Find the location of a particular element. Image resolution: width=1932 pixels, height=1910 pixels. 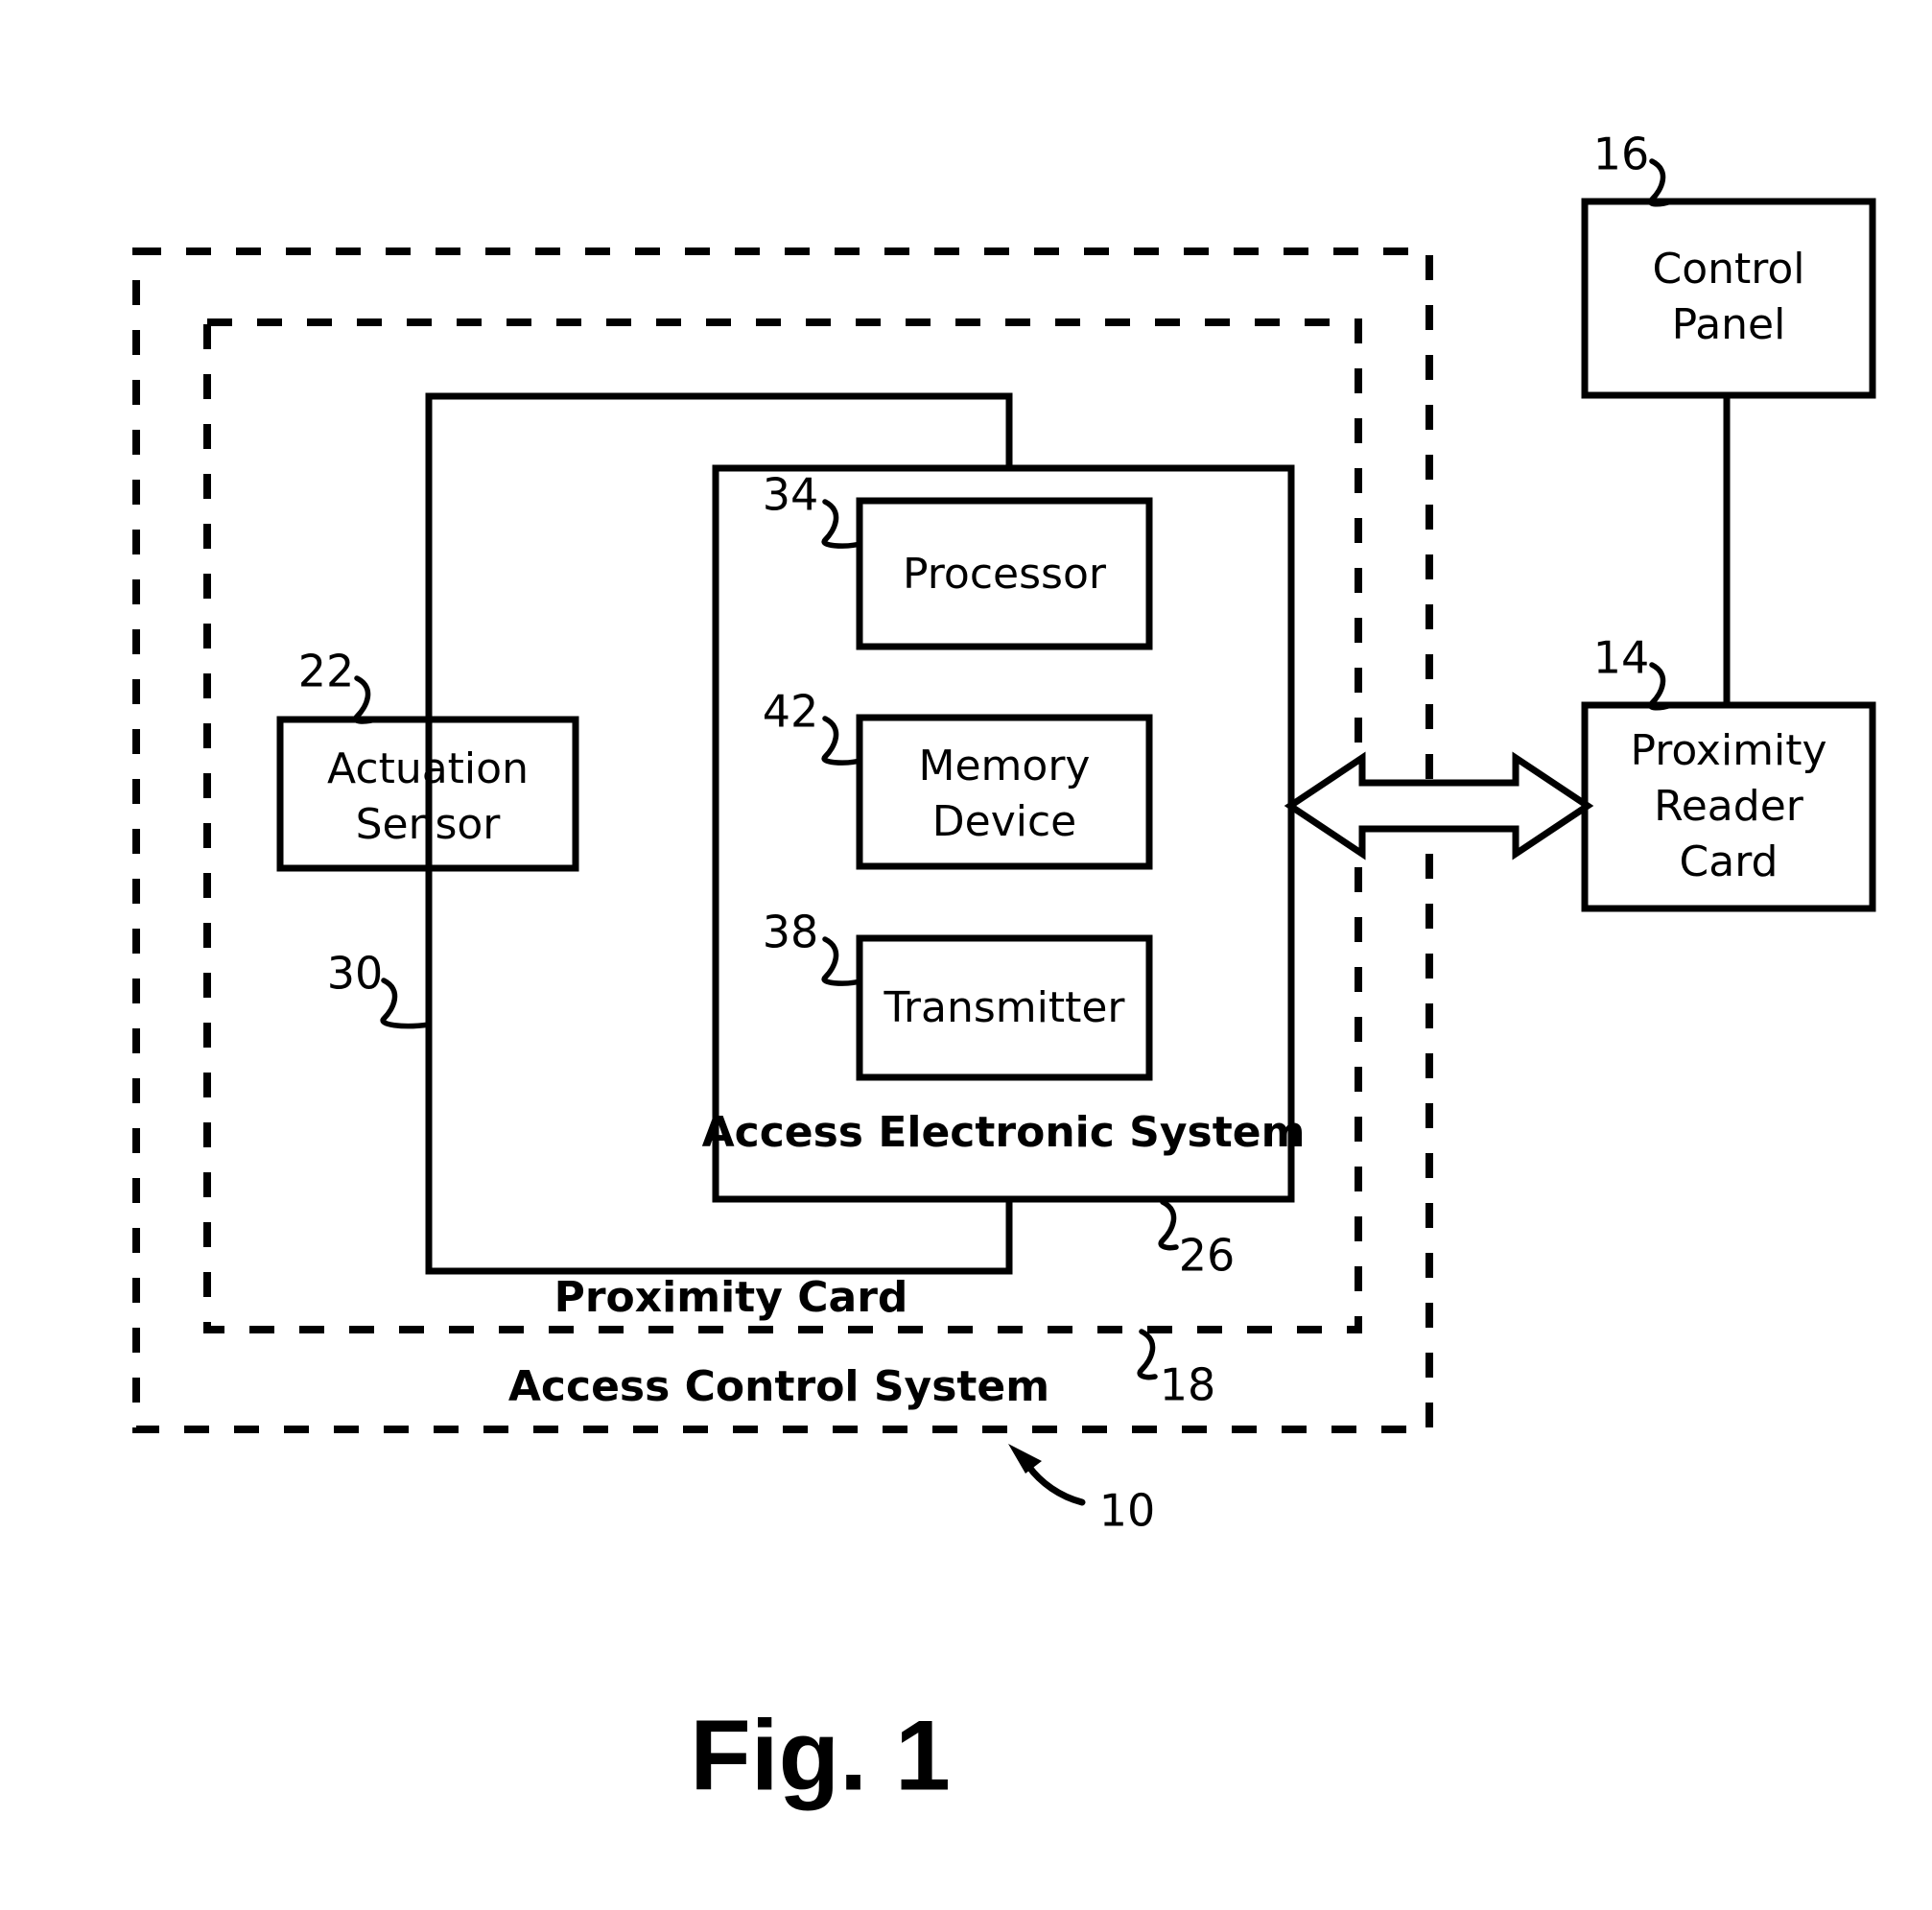

reference-numeral-34: 34 is located at coordinates (791, 495).